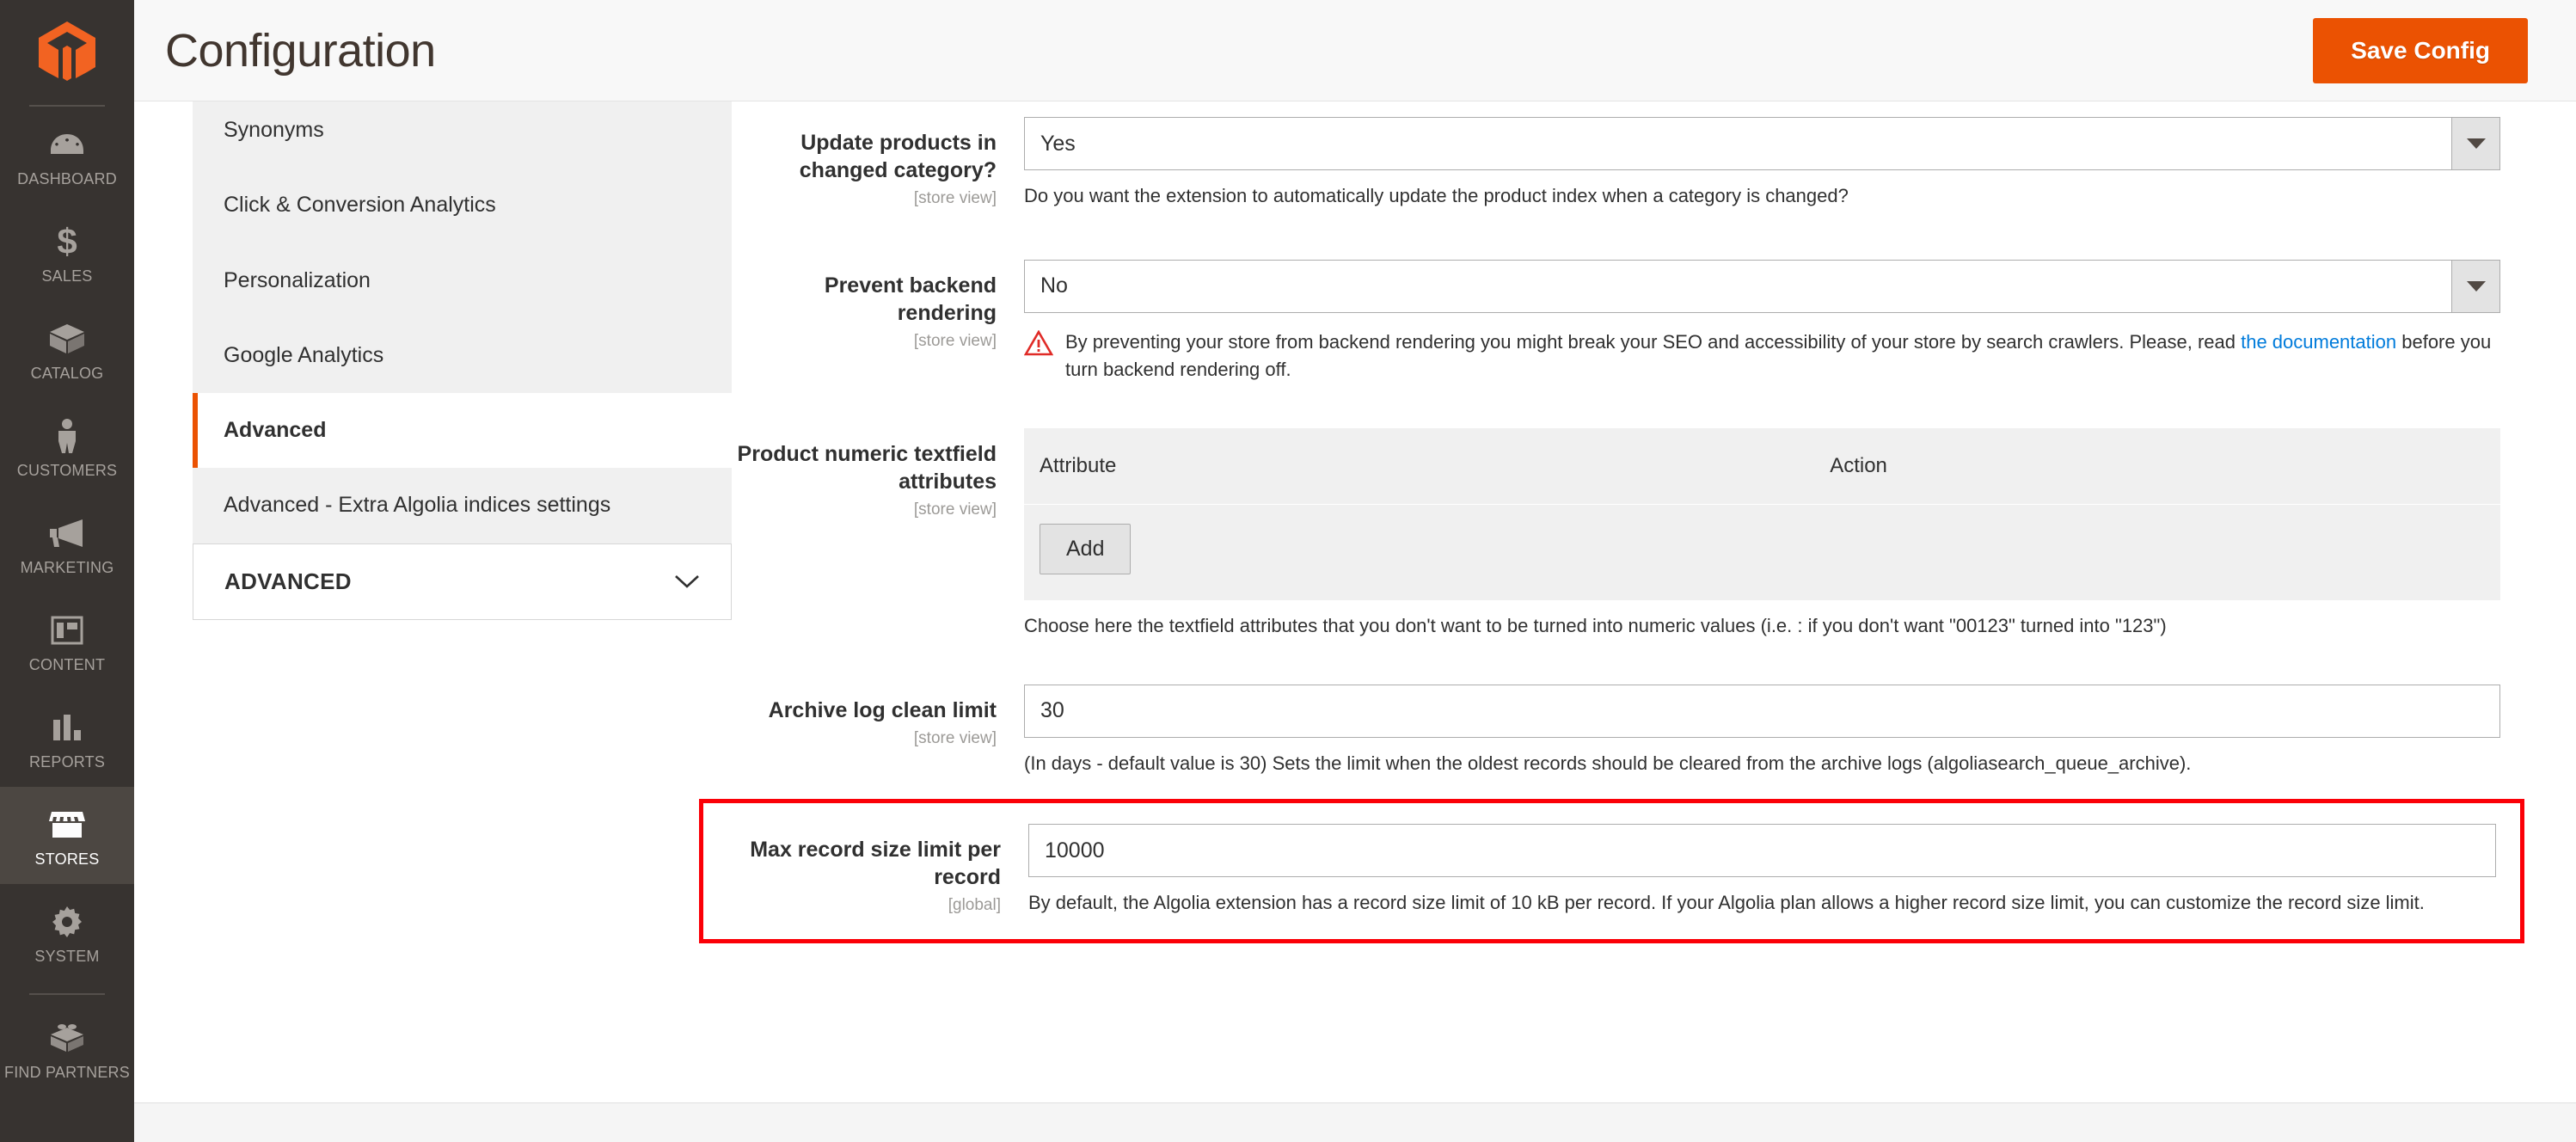 This screenshot has width=2576, height=1142. What do you see at coordinates (463, 280) in the screenshot?
I see `config-nav-item-personalization: Personalization` at bounding box center [463, 280].